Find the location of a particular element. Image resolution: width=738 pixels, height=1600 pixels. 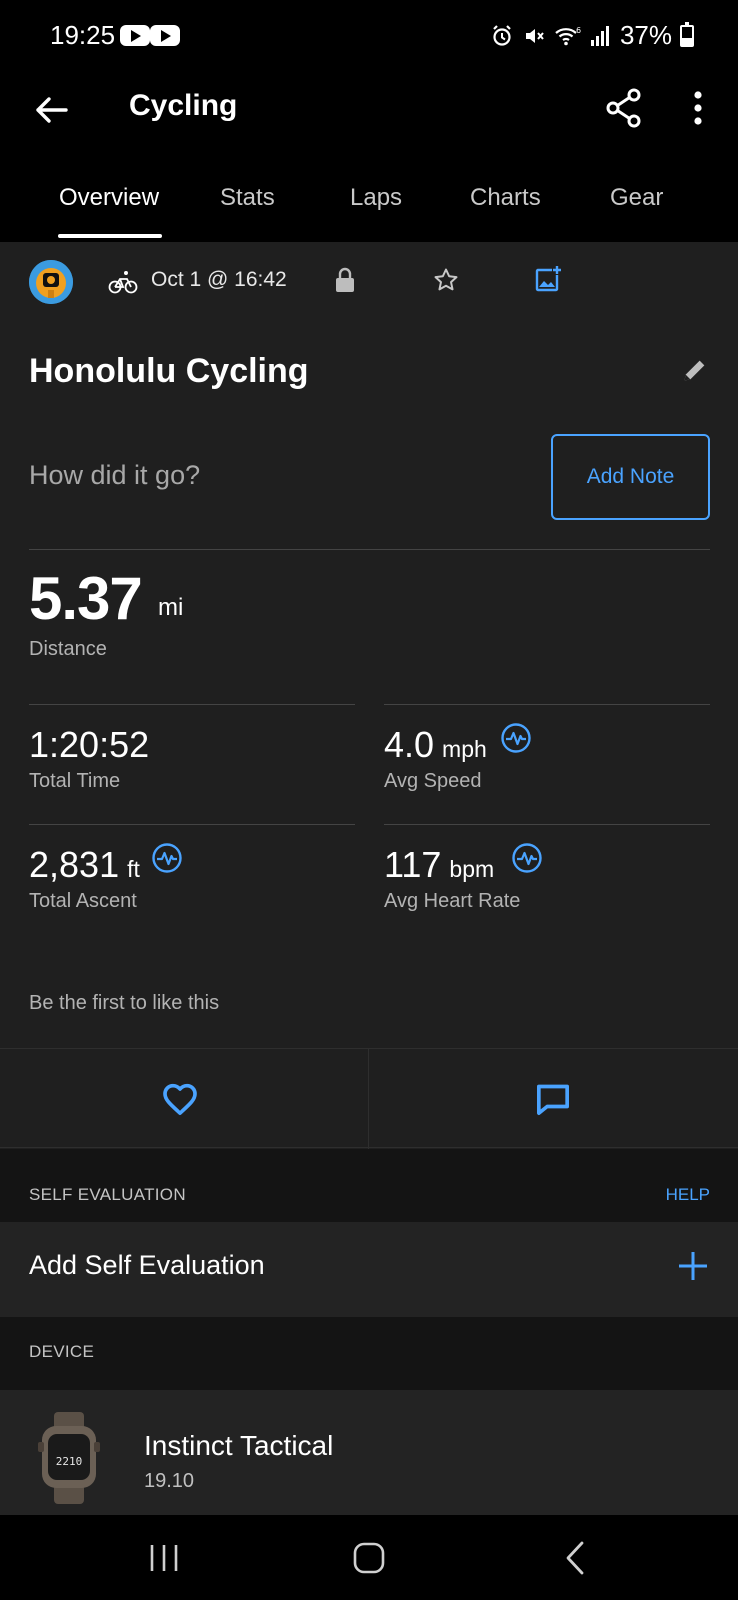

heart-icon is located at coordinates (180, 1099).